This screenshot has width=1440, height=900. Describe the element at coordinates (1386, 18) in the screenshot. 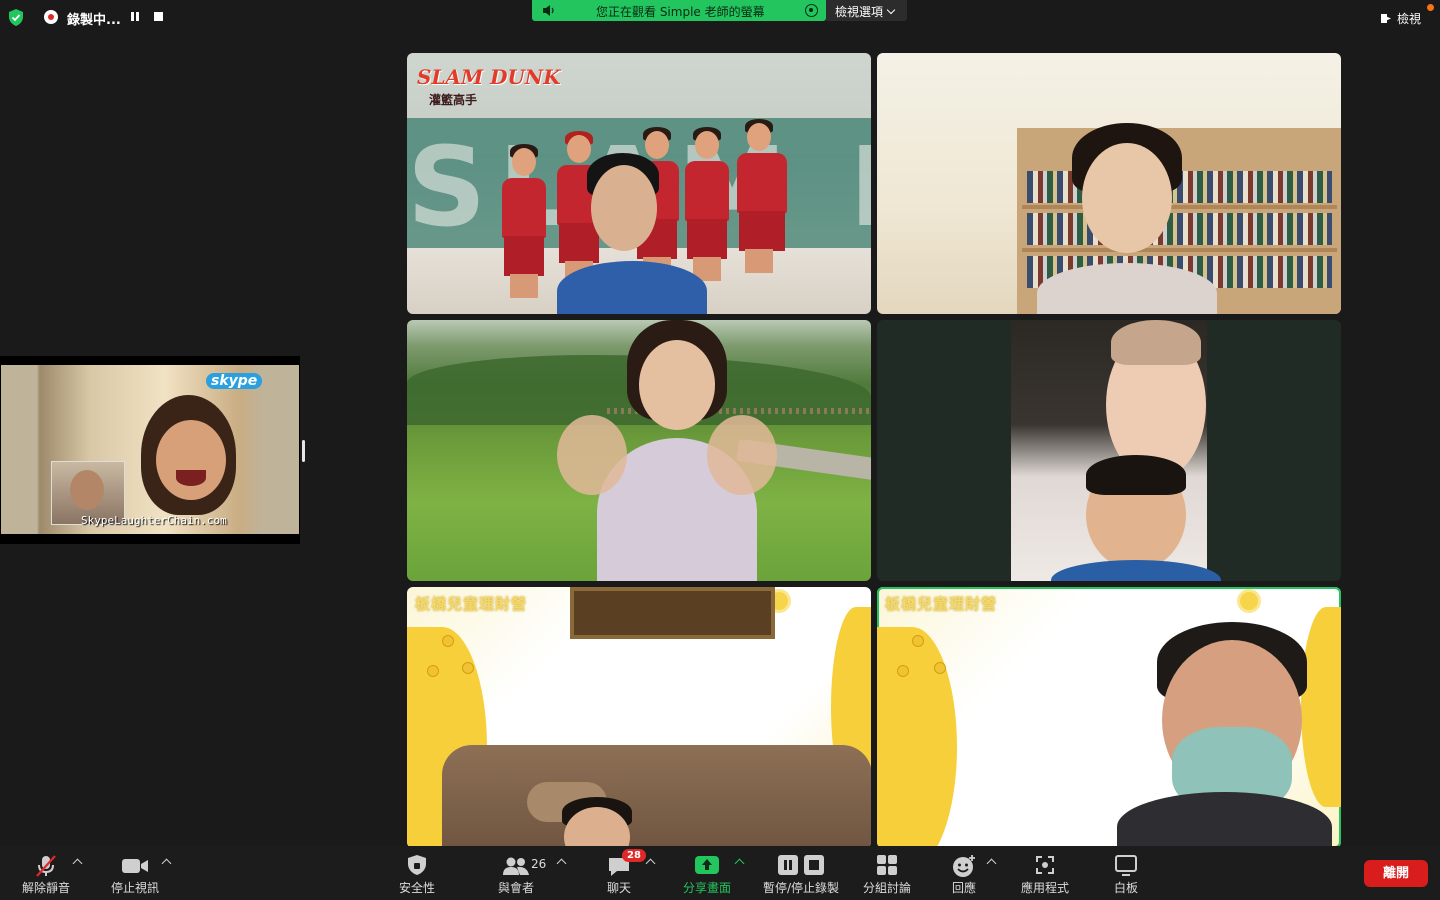

I see `view-icon` at that location.